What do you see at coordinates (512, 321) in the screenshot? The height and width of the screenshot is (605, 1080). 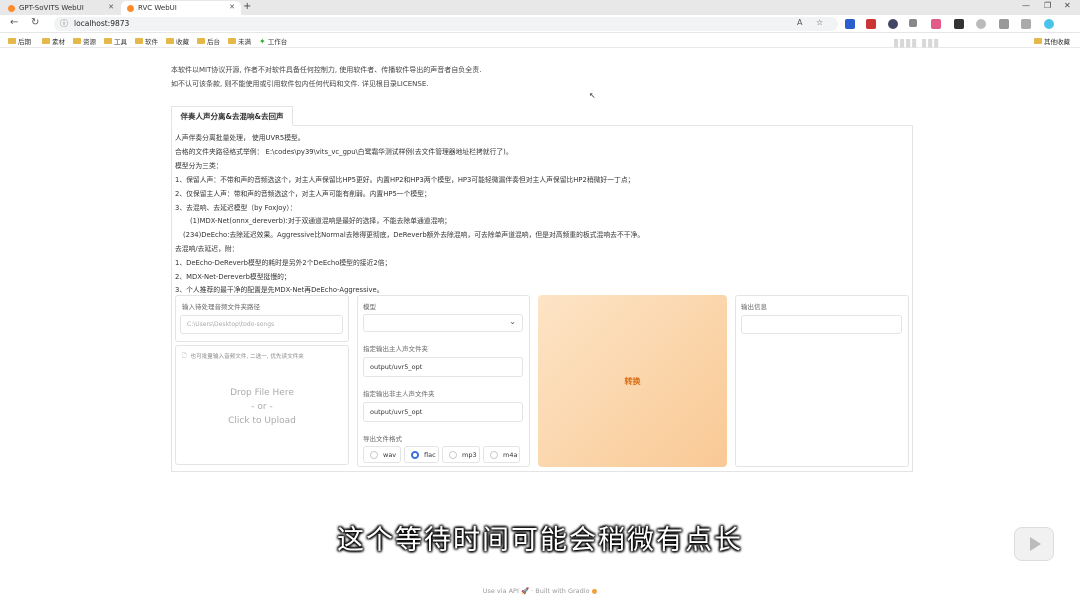 I see `chevron-down-icon: ⌄` at bounding box center [512, 321].